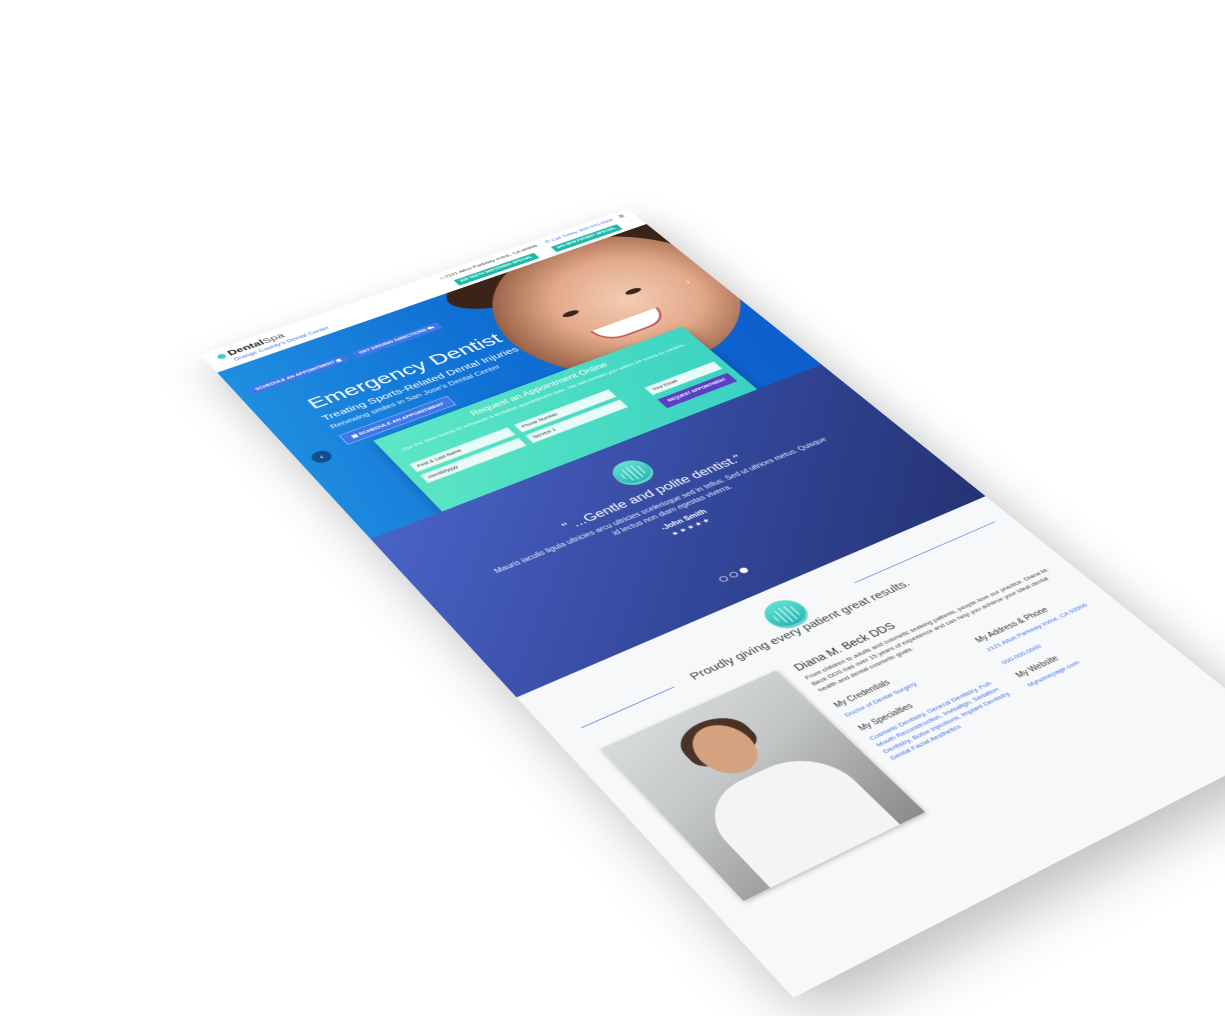 This screenshot has width=1225, height=1016. Describe the element at coordinates (633, 472) in the screenshot. I see `shell-logo-icon` at that location.